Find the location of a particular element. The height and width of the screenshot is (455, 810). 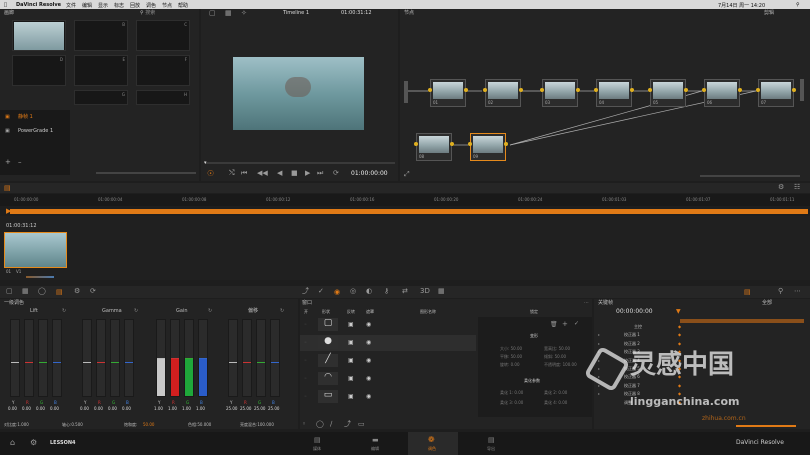

window-menu-icon: ⋯ is located at coordinates (586, 303).